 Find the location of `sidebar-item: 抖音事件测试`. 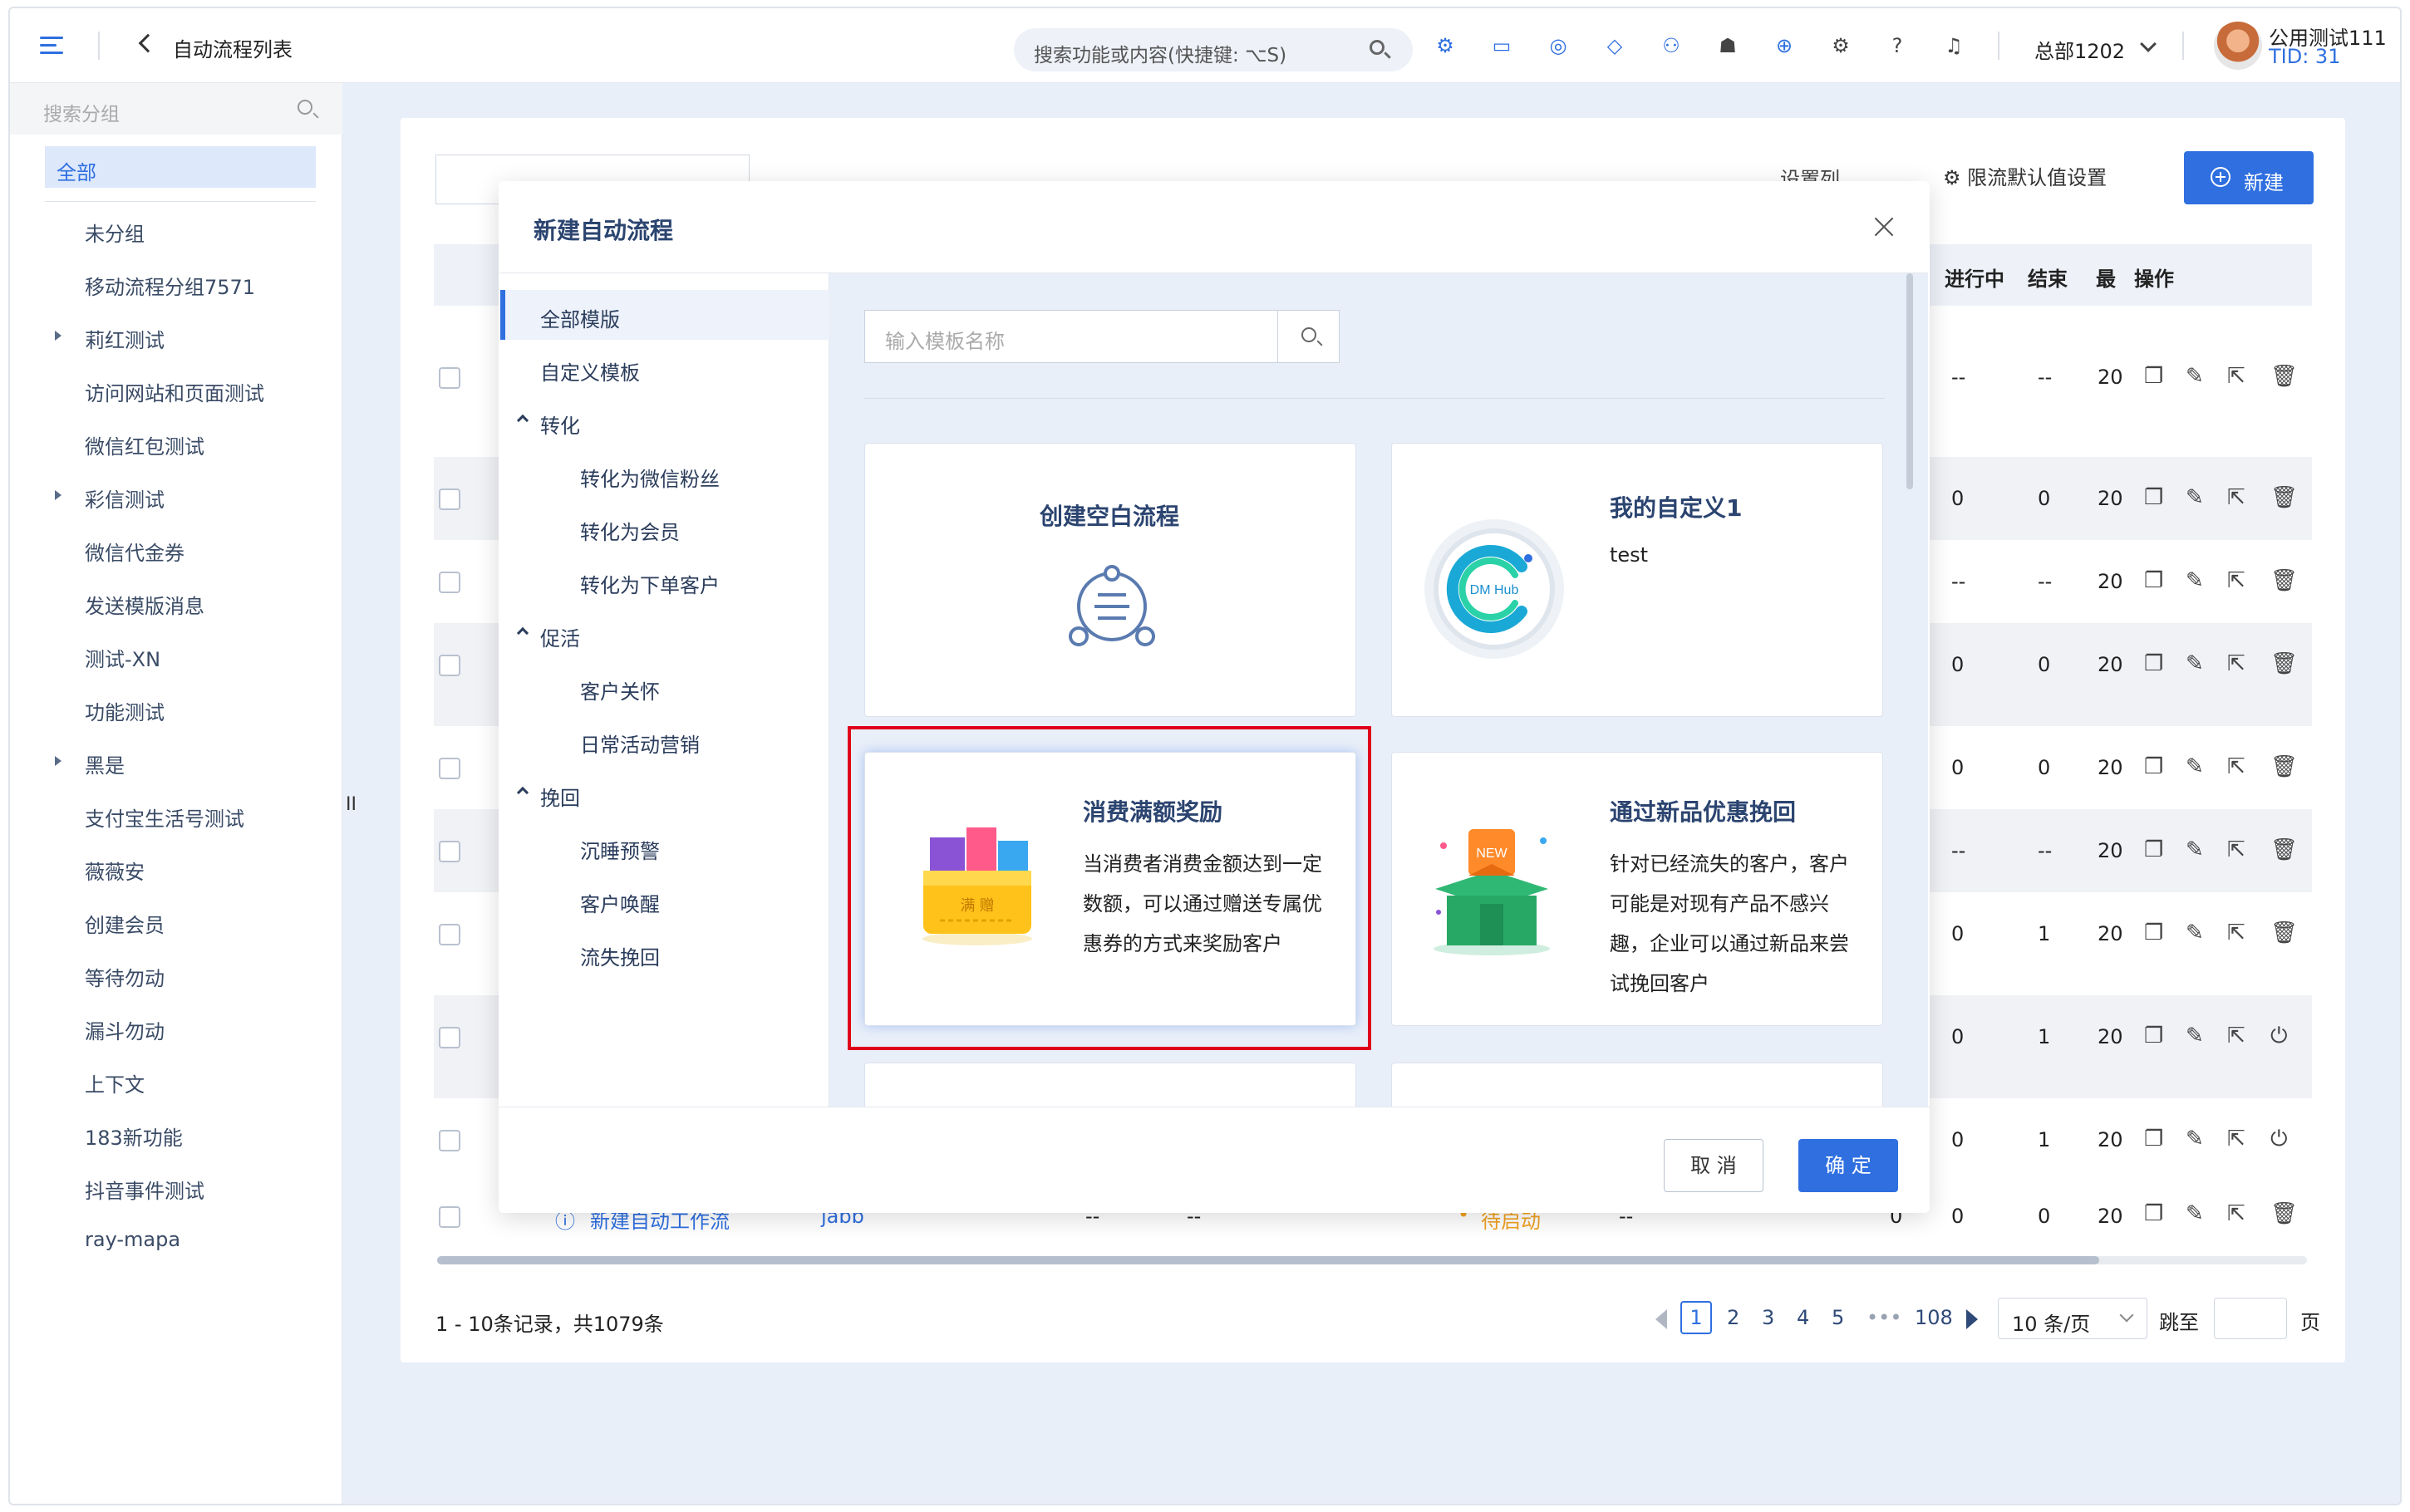

sidebar-item: 抖音事件测试 is located at coordinates (176, 1185).